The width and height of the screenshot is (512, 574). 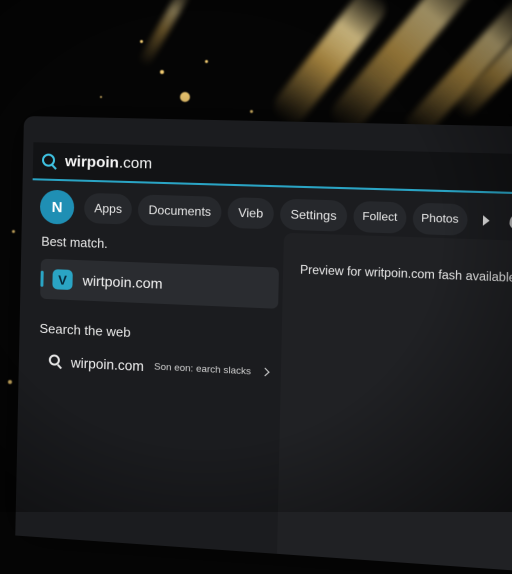 What do you see at coordinates (180, 210) in the screenshot?
I see `filter-documents: Documents` at bounding box center [180, 210].